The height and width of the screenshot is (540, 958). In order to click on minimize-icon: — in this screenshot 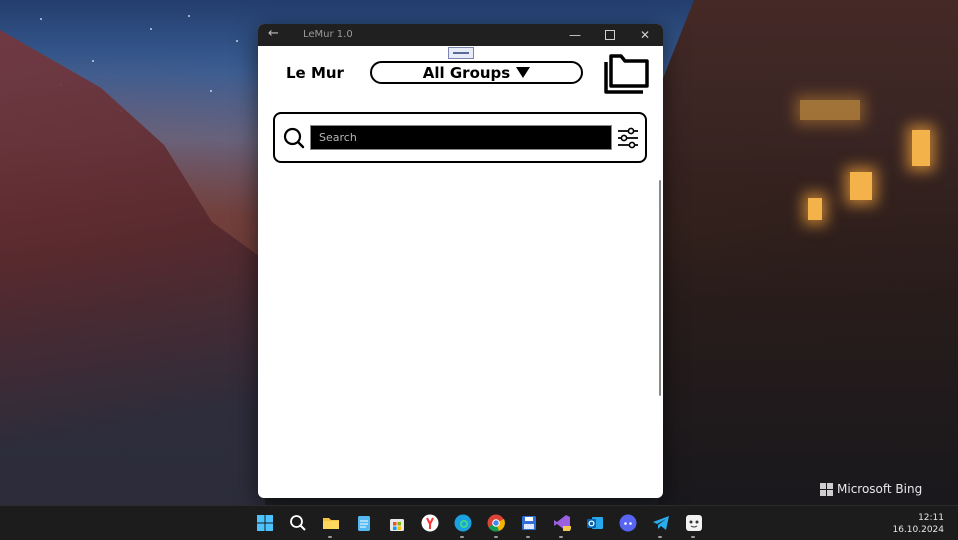, I will do `click(575, 35)`.